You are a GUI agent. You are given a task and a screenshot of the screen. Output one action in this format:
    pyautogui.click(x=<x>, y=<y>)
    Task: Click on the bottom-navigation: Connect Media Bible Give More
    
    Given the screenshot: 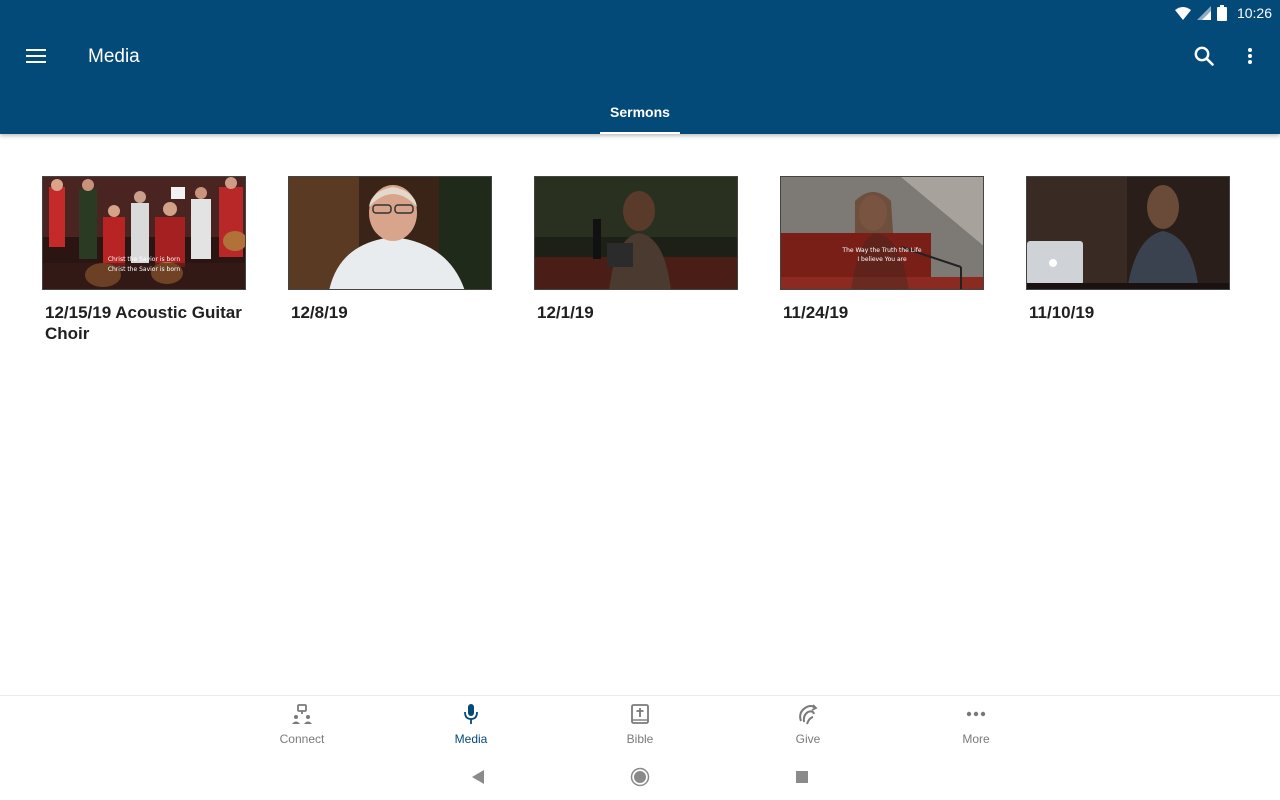 What is the action you would take?
    pyautogui.click(x=640, y=724)
    